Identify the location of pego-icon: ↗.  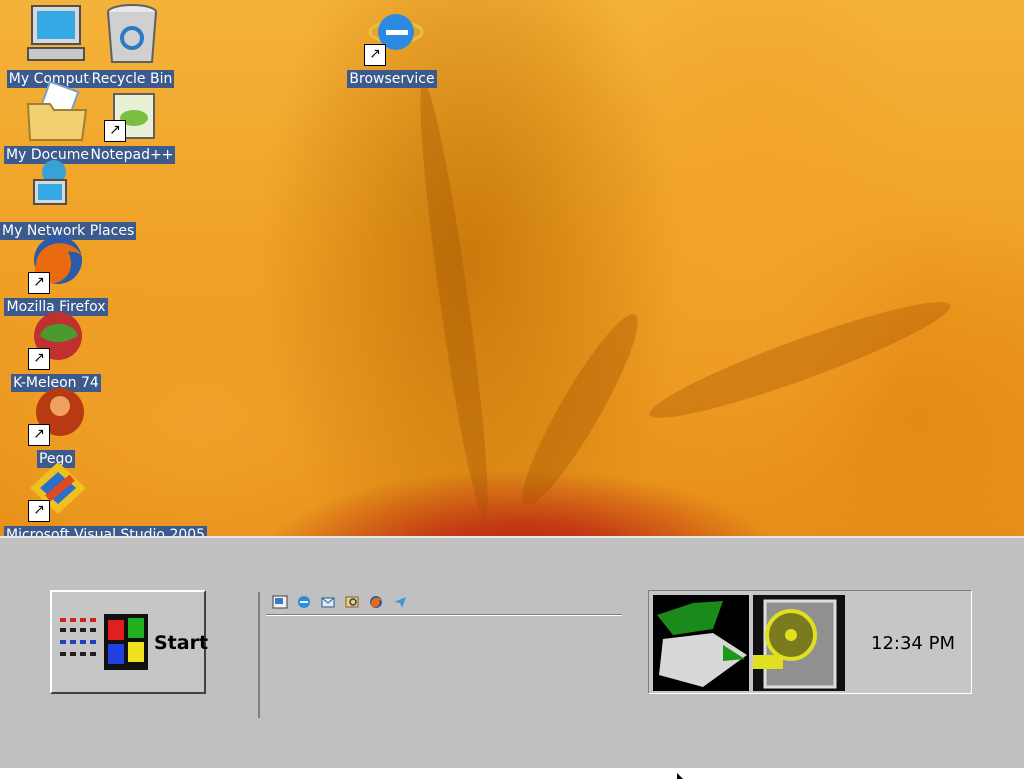
(56, 414).